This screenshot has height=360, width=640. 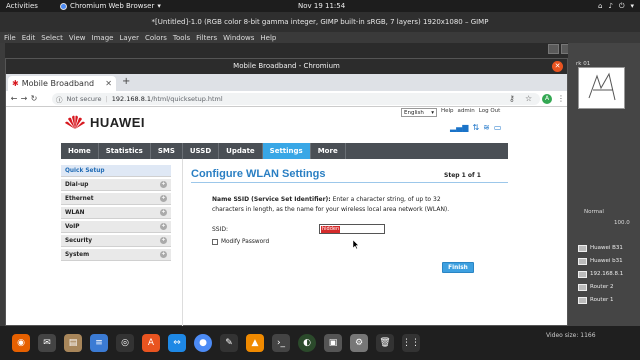 I want to click on network-icon: ⌂, so click(x=600, y=5).